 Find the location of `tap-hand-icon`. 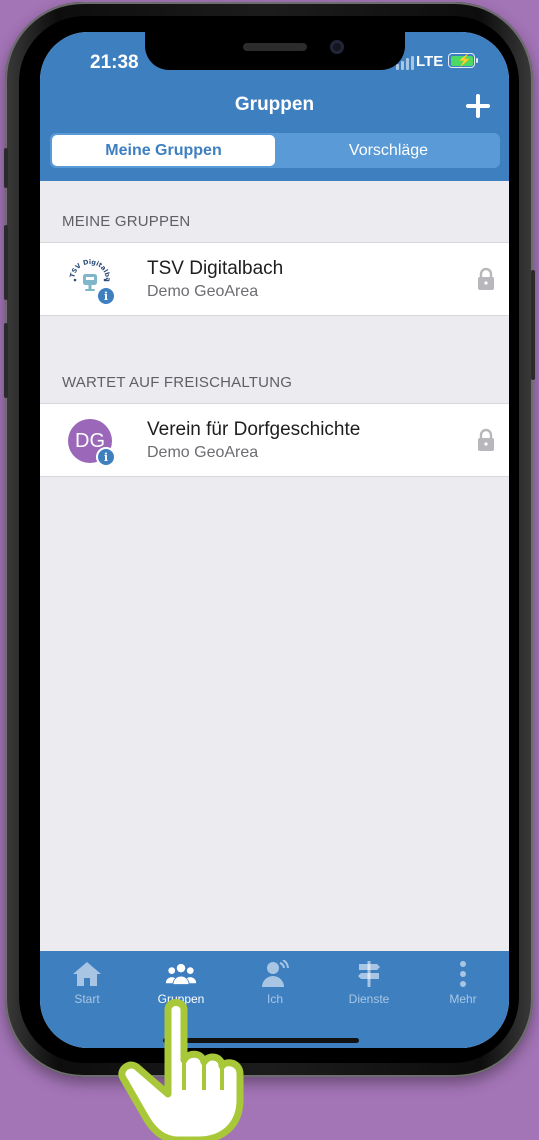

tap-hand-icon is located at coordinates (181, 1069).